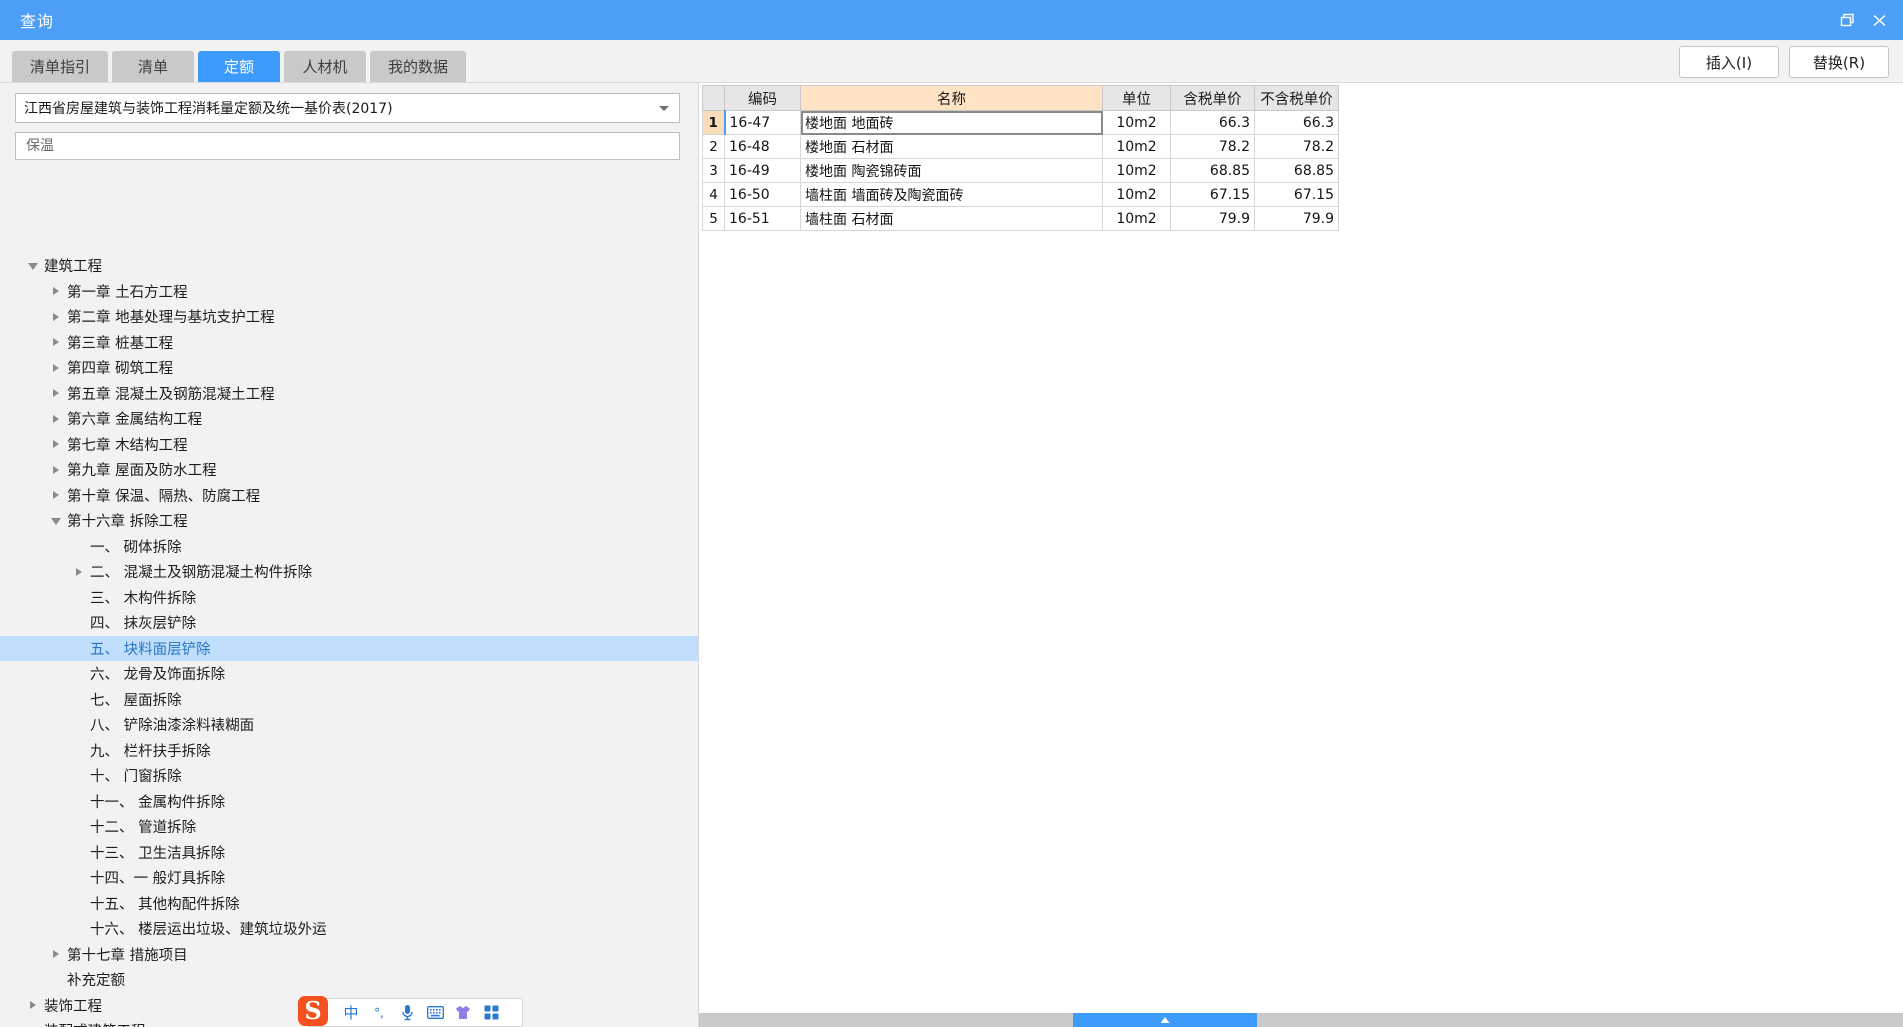 The width and height of the screenshot is (1903, 1027). What do you see at coordinates (349, 394) in the screenshot?
I see `tree-item: 第五章 混凝土及钢筋混凝土工程` at bounding box center [349, 394].